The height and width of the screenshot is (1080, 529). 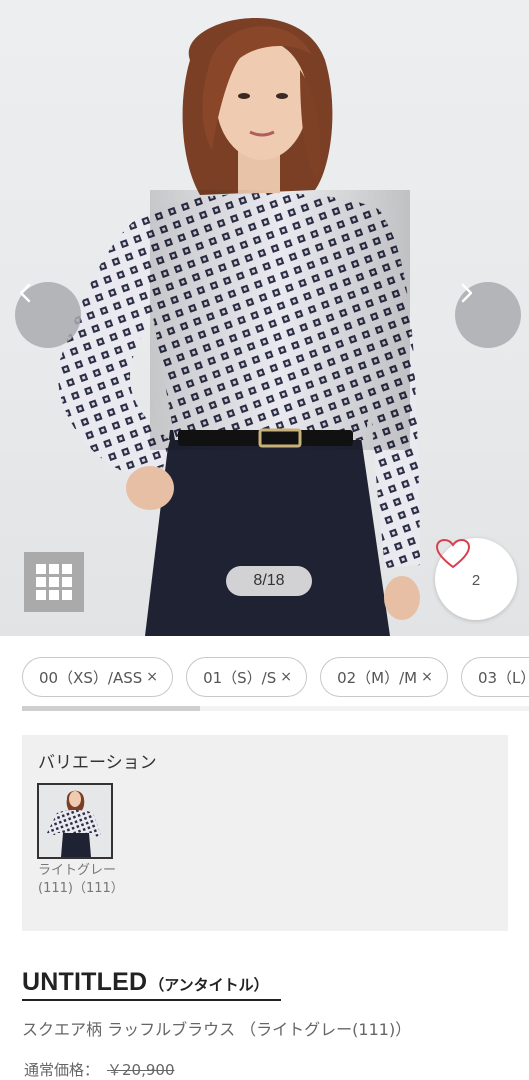 I want to click on brand-name-kana: （アンタイトル）, so click(x=209, y=985).